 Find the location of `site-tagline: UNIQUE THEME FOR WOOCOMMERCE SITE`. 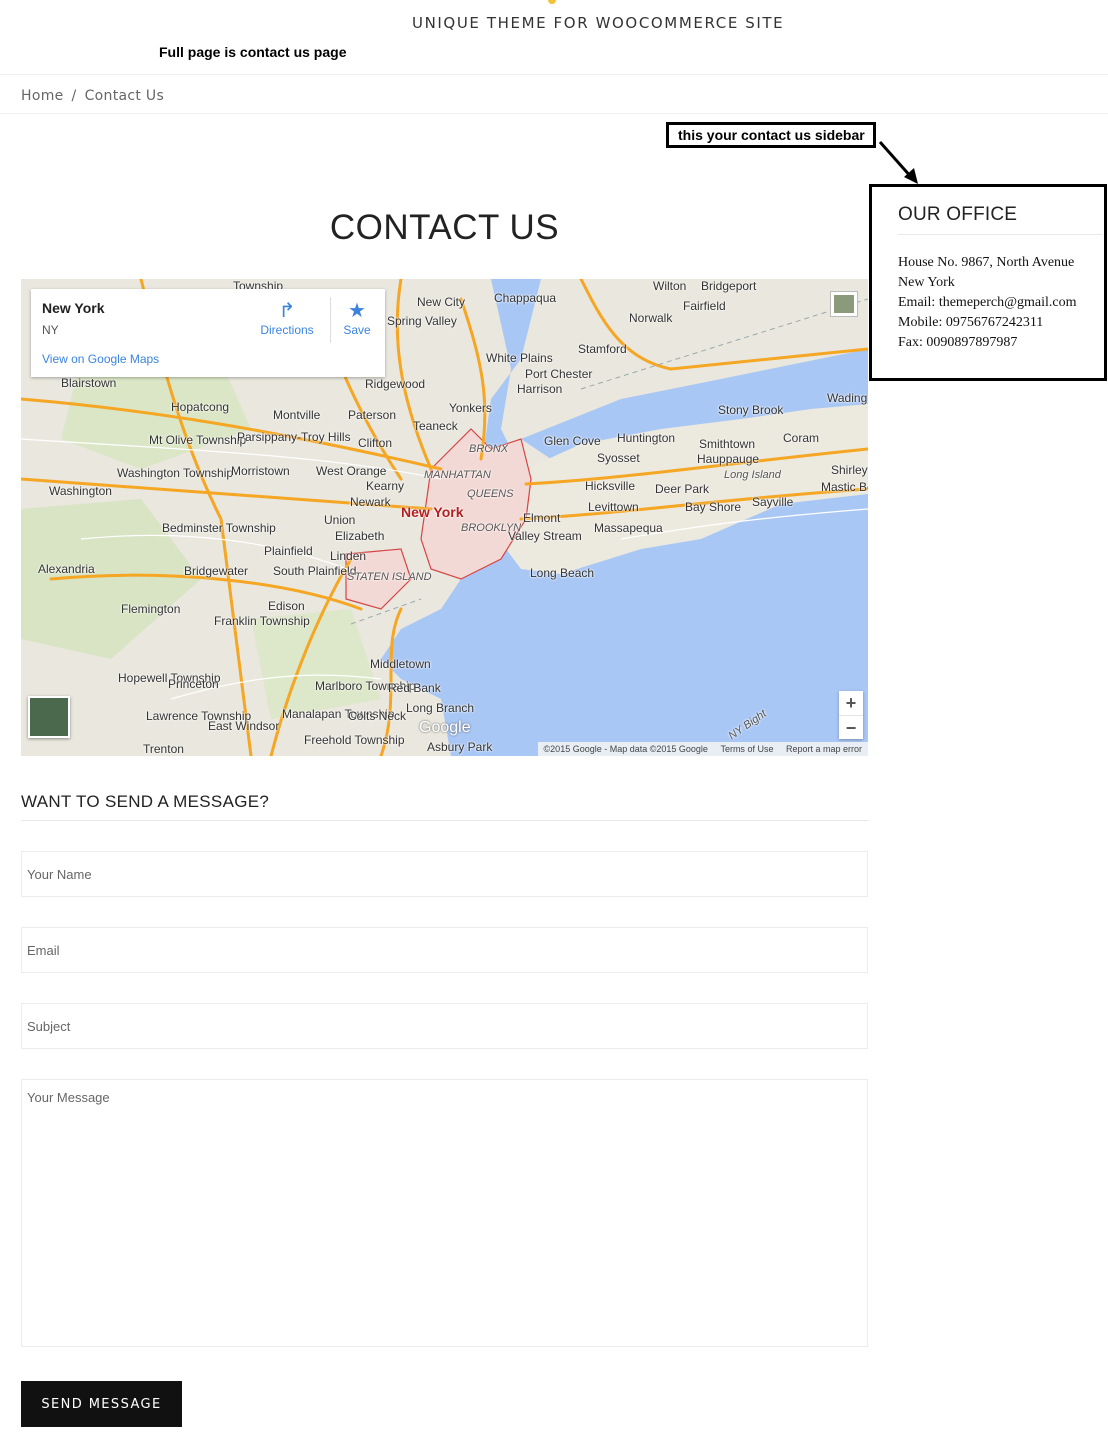

site-tagline: UNIQUE THEME FOR WOOCOMMERCE SITE is located at coordinates (598, 23).